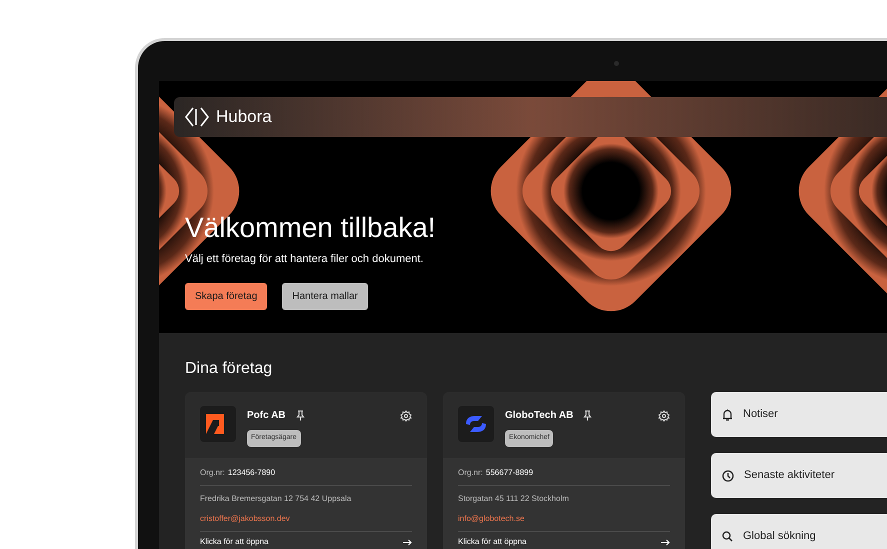 The height and width of the screenshot is (549, 887). What do you see at coordinates (564, 519) in the screenshot?
I see `company-email: info@globotech.se` at bounding box center [564, 519].